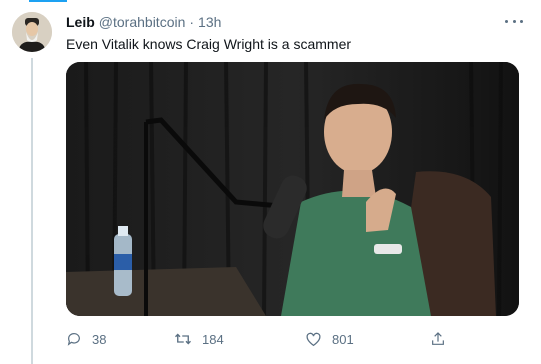 Image resolution: width=541 pixels, height=364 pixels. I want to click on author-handle: @torahbitcoin, so click(142, 22).